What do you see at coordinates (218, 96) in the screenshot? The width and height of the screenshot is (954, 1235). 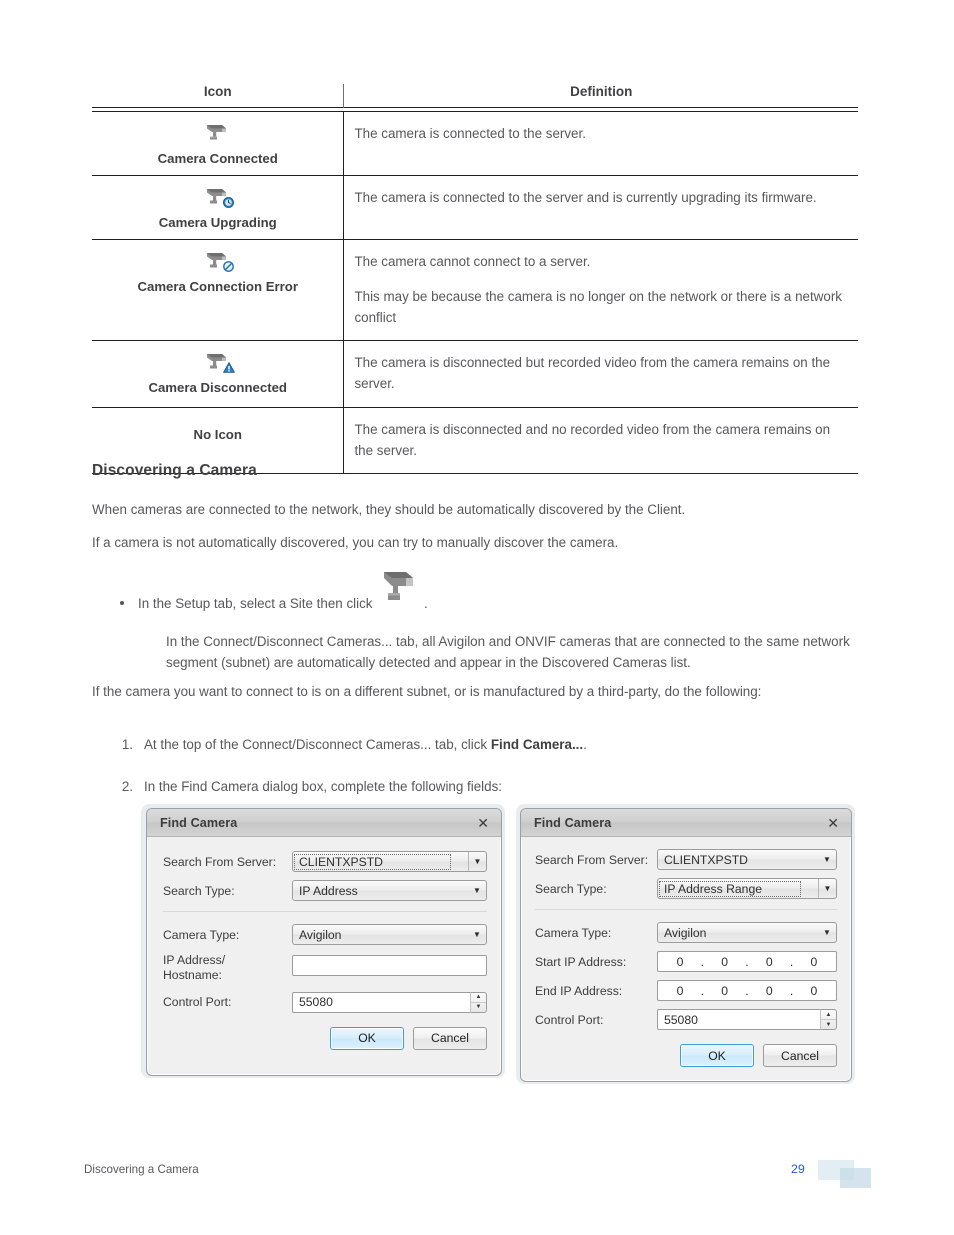 I see `column-header-icon: Icon` at bounding box center [218, 96].